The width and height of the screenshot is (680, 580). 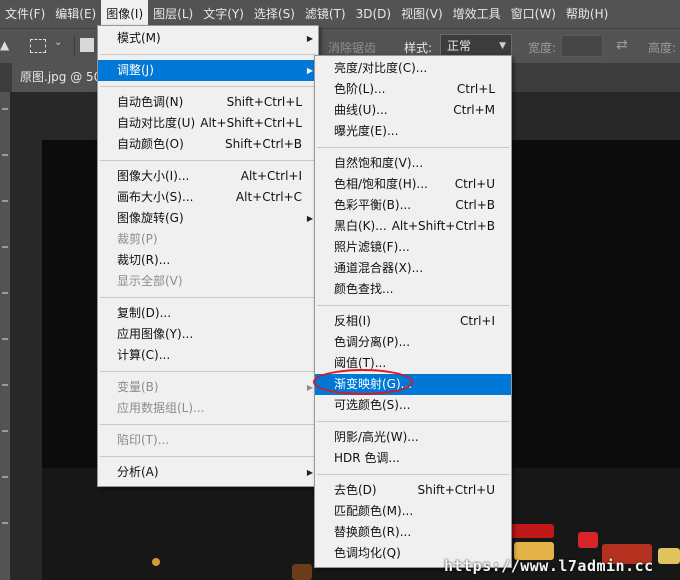 What do you see at coordinates (325, 14) in the screenshot?
I see `menubar-item-6: 滤镜(T)` at bounding box center [325, 14].